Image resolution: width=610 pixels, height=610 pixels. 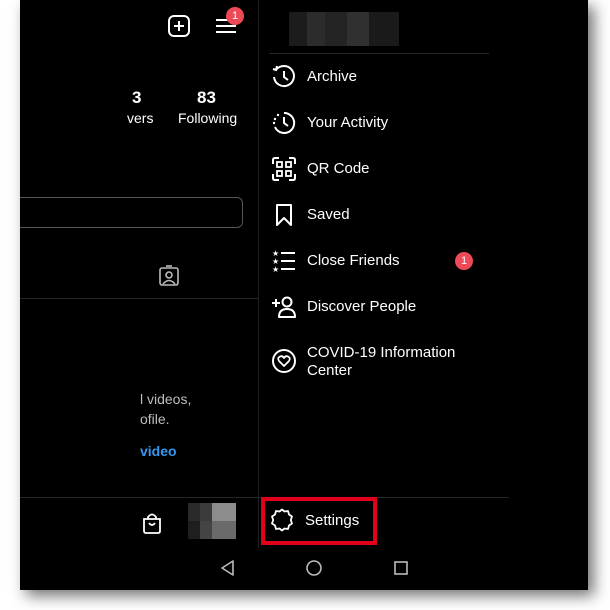 I want to click on username-blurred, so click(x=344, y=29).